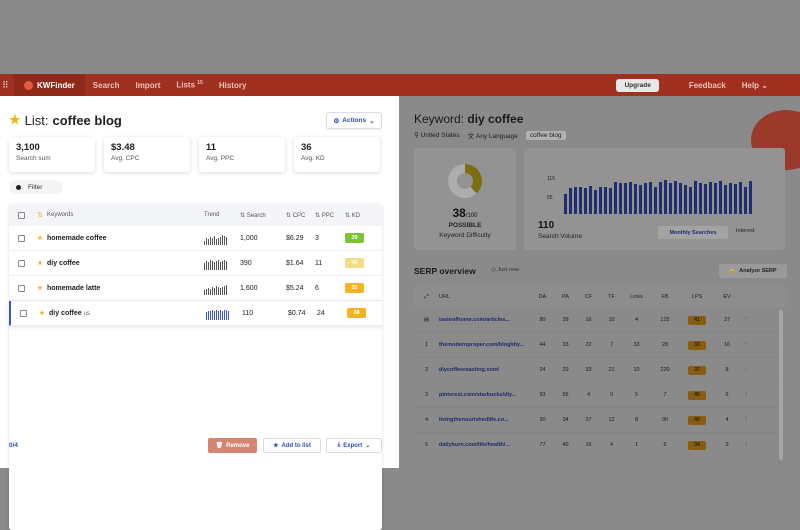 The width and height of the screenshot is (800, 530). What do you see at coordinates (437, 135) in the screenshot?
I see `location-item: ⚲ United States` at bounding box center [437, 135].